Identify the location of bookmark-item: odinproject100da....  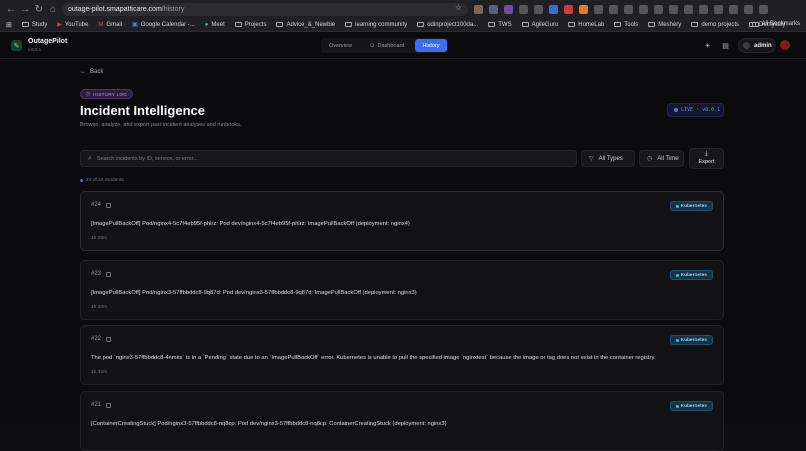
(447, 25).